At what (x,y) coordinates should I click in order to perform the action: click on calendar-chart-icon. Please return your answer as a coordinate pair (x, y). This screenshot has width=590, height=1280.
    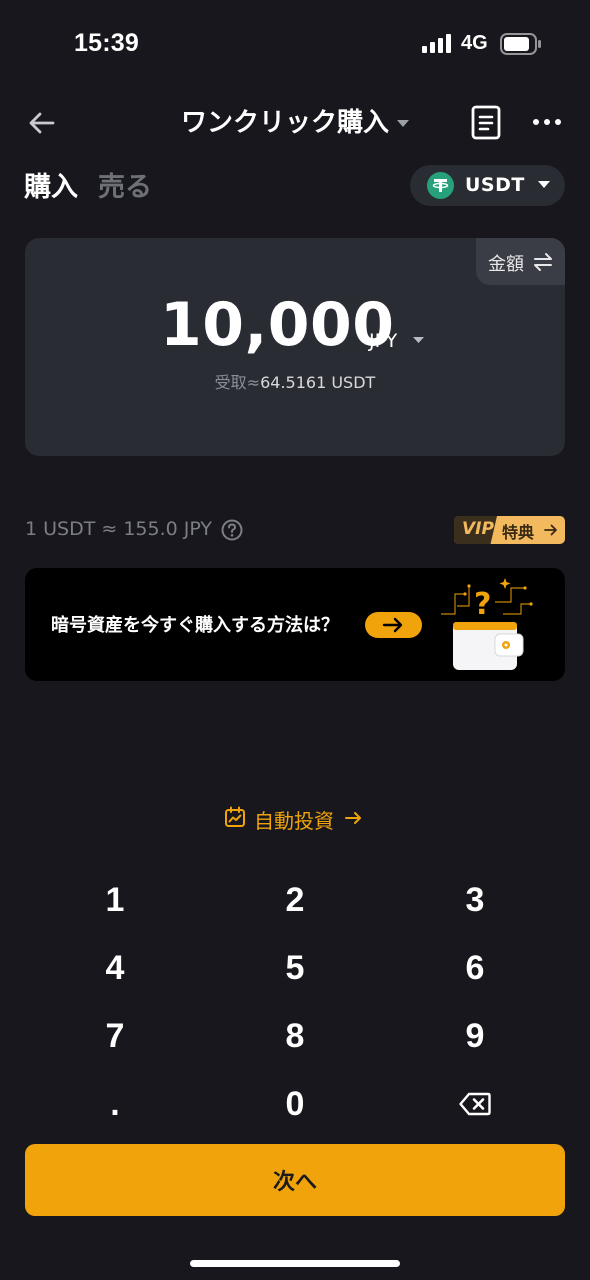
    Looking at the image, I should click on (235, 816).